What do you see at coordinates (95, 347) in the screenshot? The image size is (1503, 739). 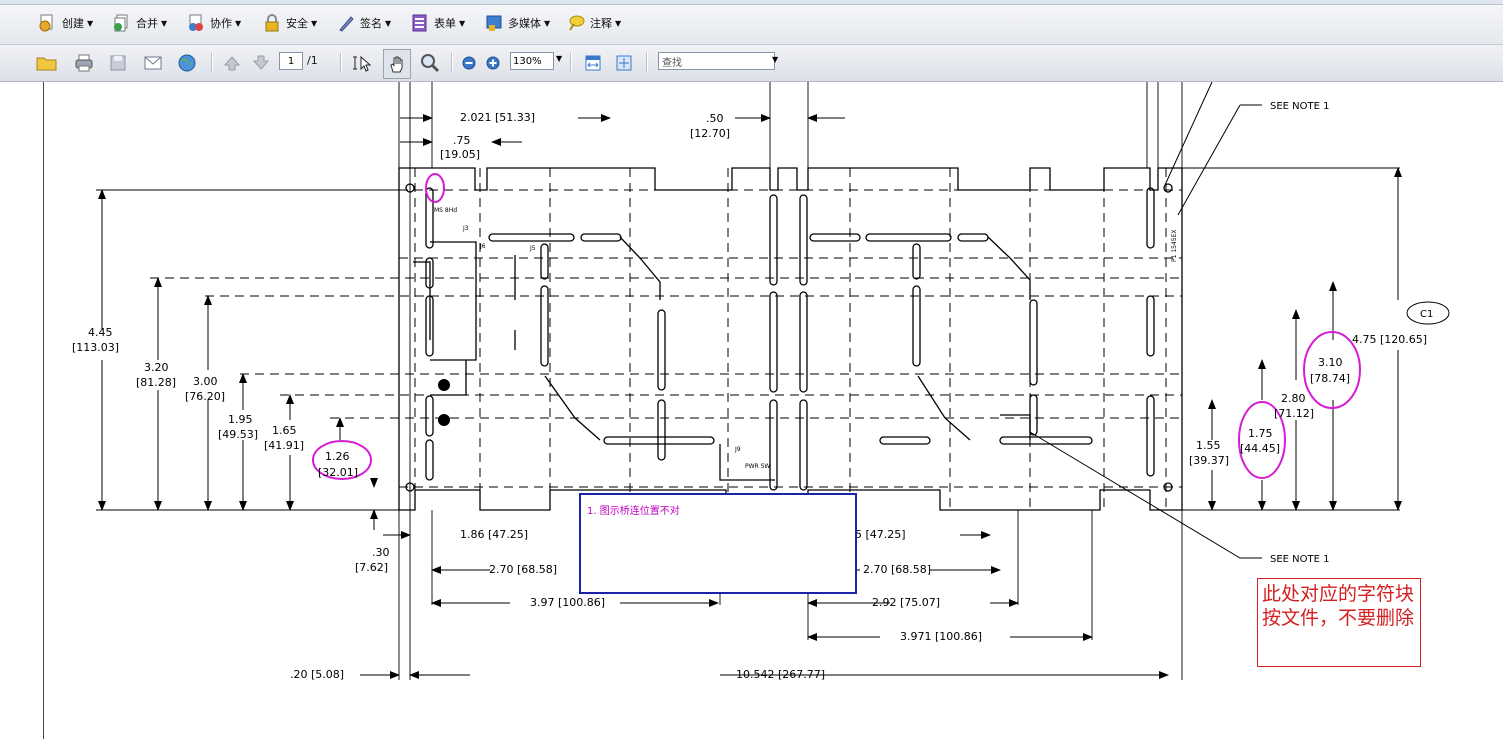 I see `dim-4-45-mm: [113.03]` at bounding box center [95, 347].